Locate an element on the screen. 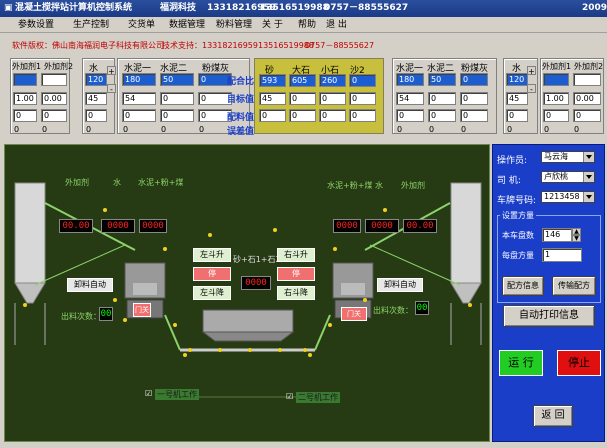  volume-per-batch-input: 1 is located at coordinates (562, 255).